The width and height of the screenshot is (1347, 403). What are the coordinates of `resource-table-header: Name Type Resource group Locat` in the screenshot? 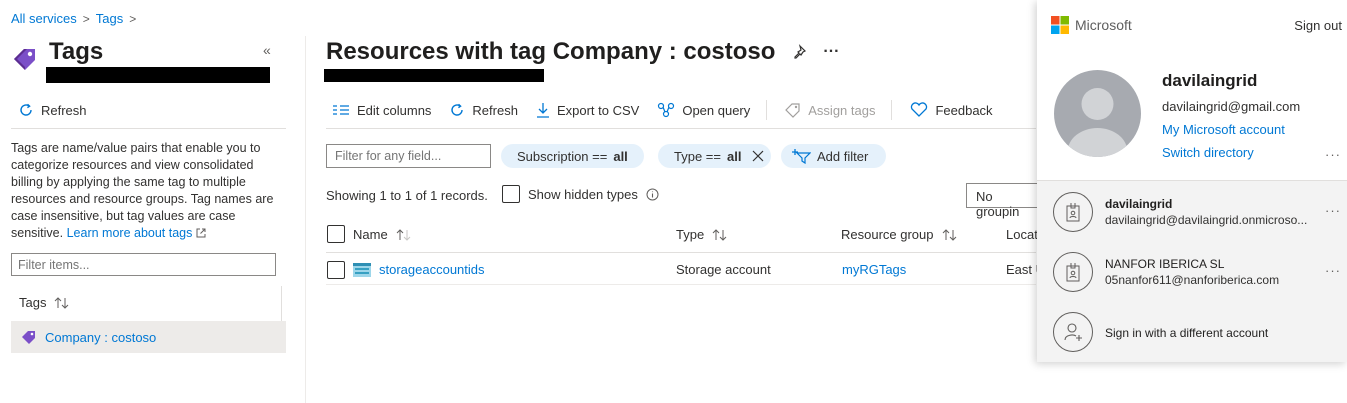 It's located at (686, 238).